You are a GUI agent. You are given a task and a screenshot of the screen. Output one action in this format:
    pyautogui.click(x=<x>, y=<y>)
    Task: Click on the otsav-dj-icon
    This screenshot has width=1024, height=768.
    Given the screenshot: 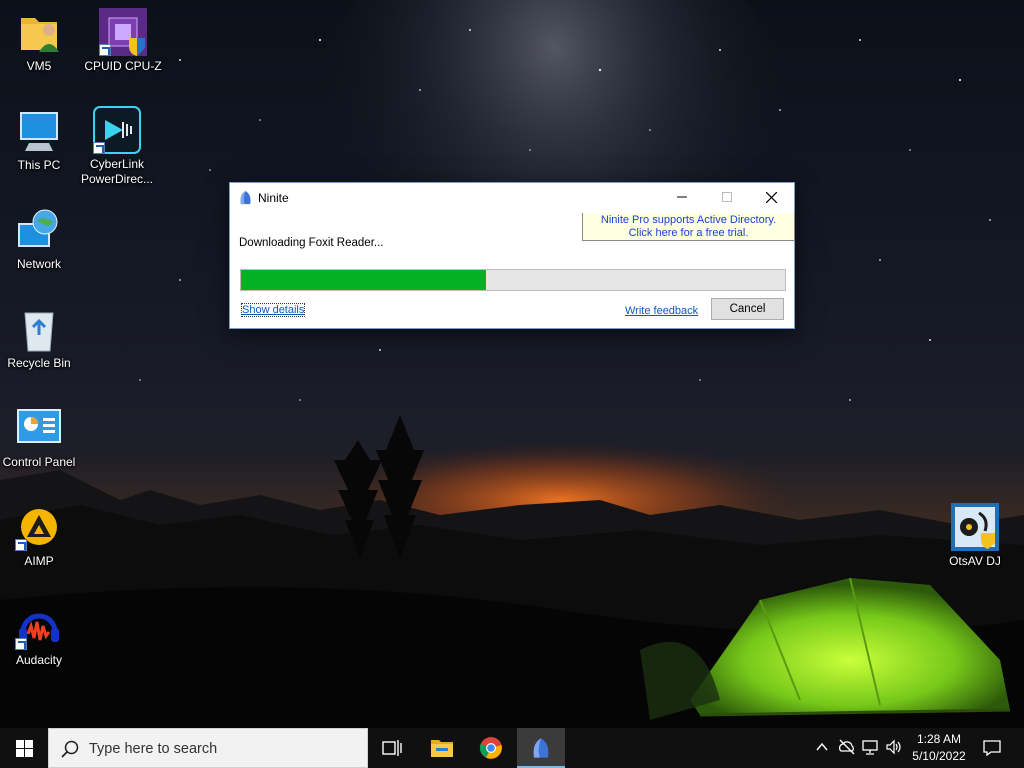 What is the action you would take?
    pyautogui.click(x=975, y=527)
    